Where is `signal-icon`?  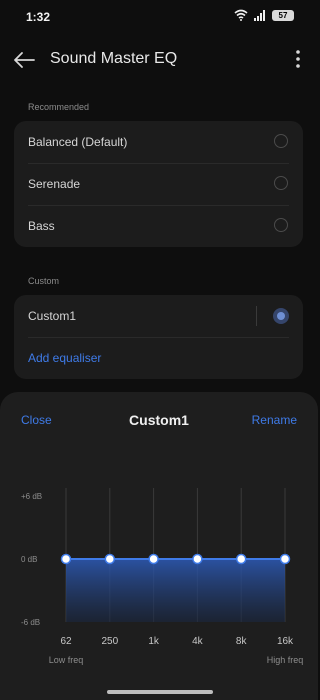
signal-icon is located at coordinates (259, 15).